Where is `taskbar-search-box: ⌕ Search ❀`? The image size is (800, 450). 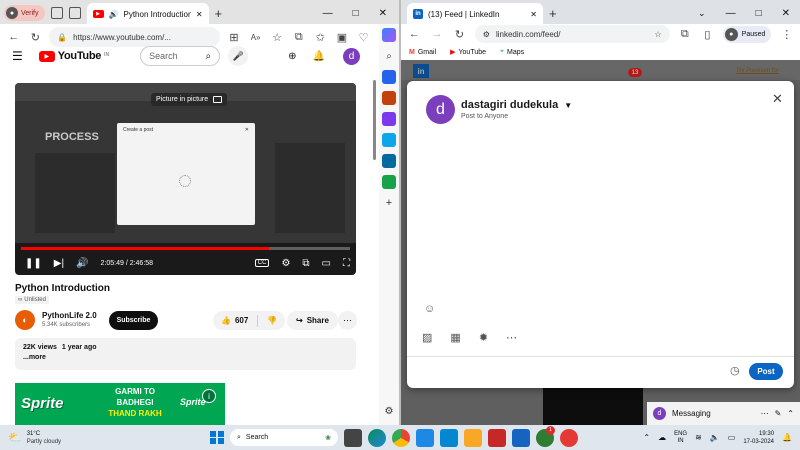 taskbar-search-box: ⌕ Search ❀ is located at coordinates (284, 437).